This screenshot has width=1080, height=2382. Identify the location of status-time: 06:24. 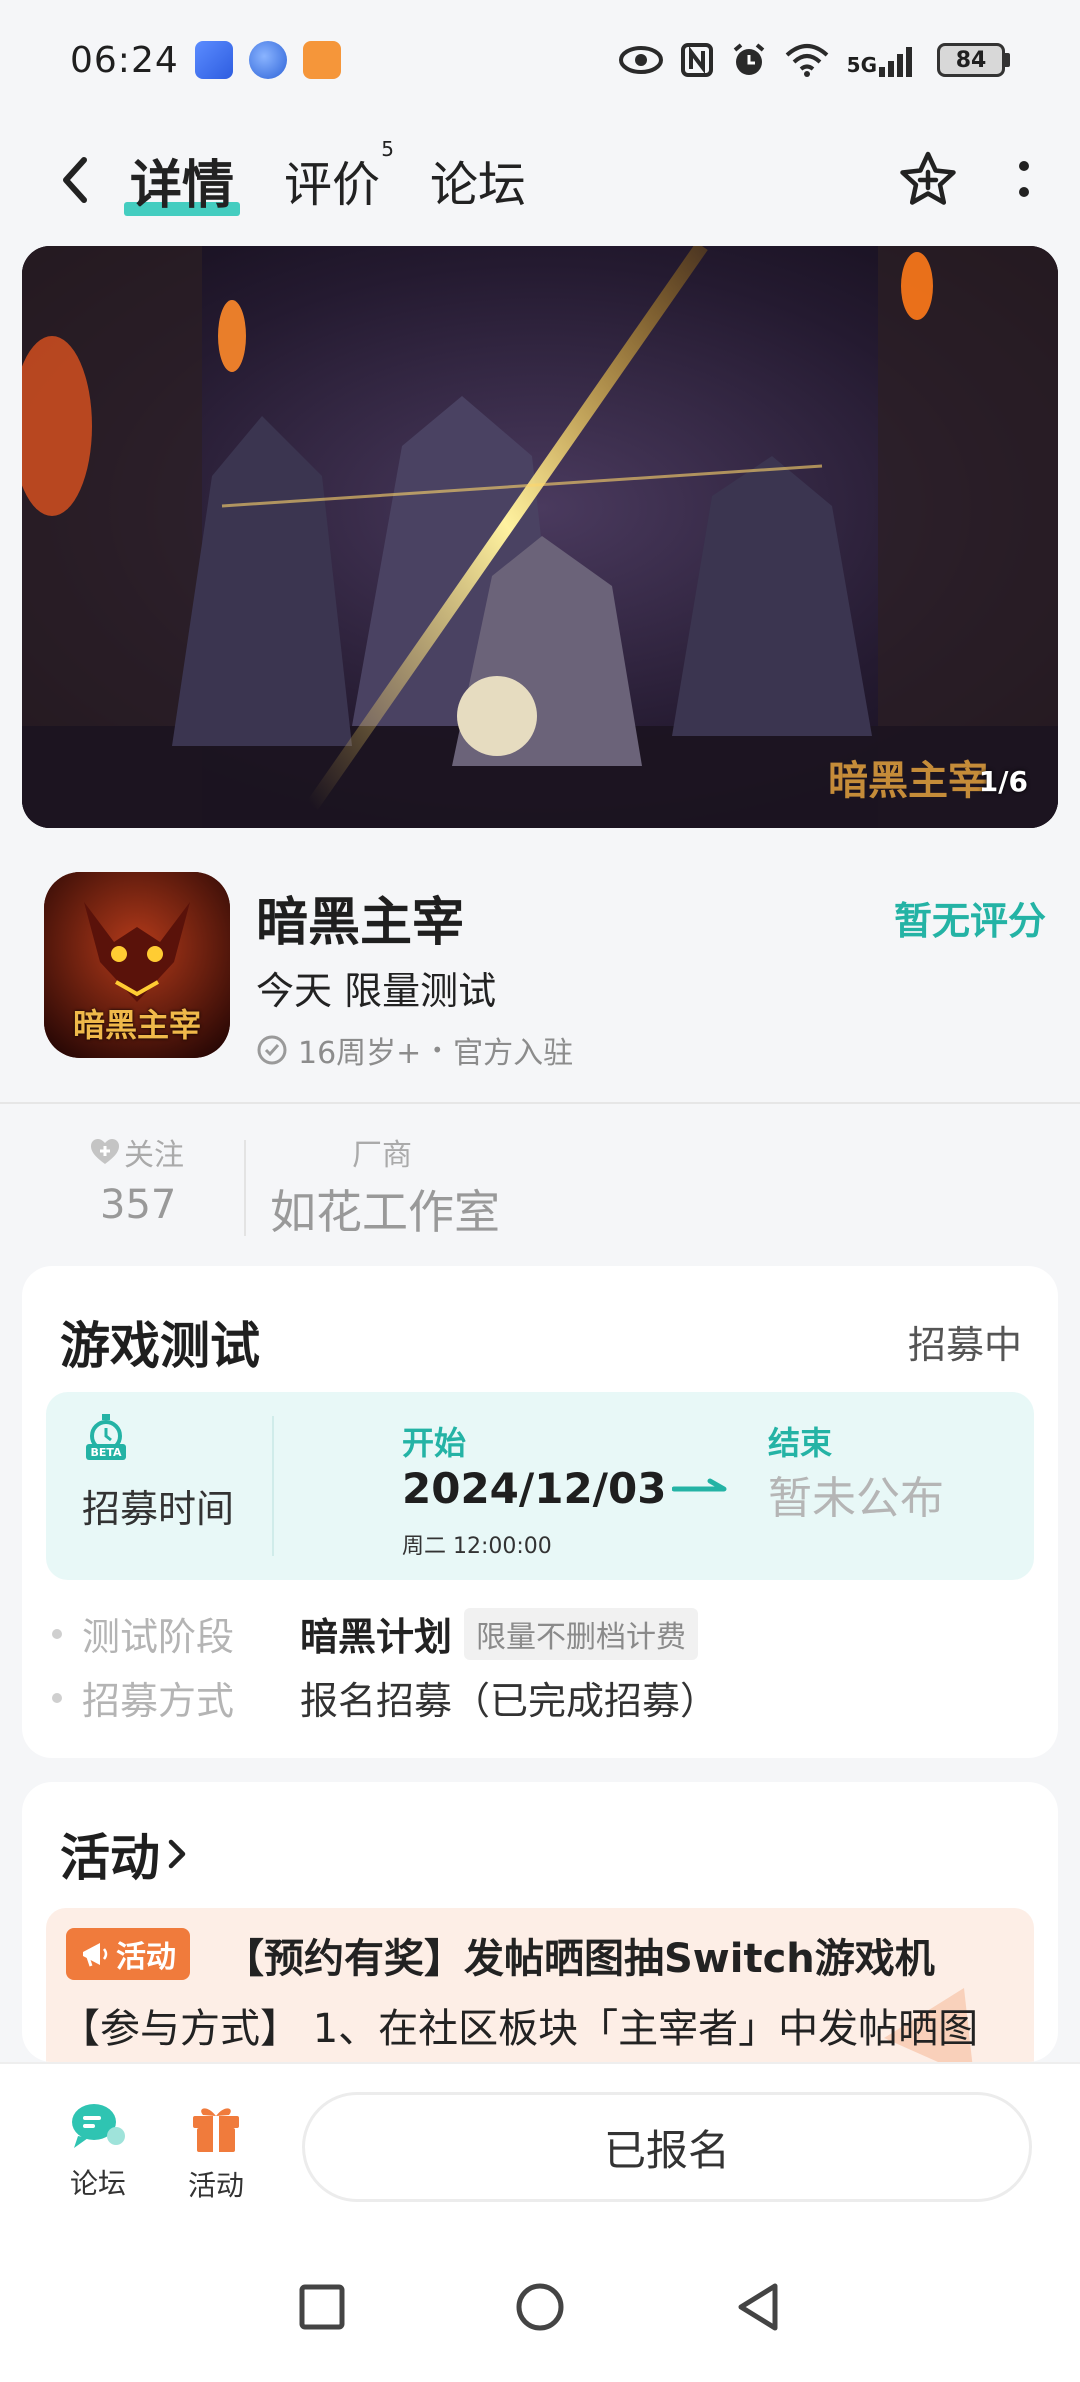
(124, 60).